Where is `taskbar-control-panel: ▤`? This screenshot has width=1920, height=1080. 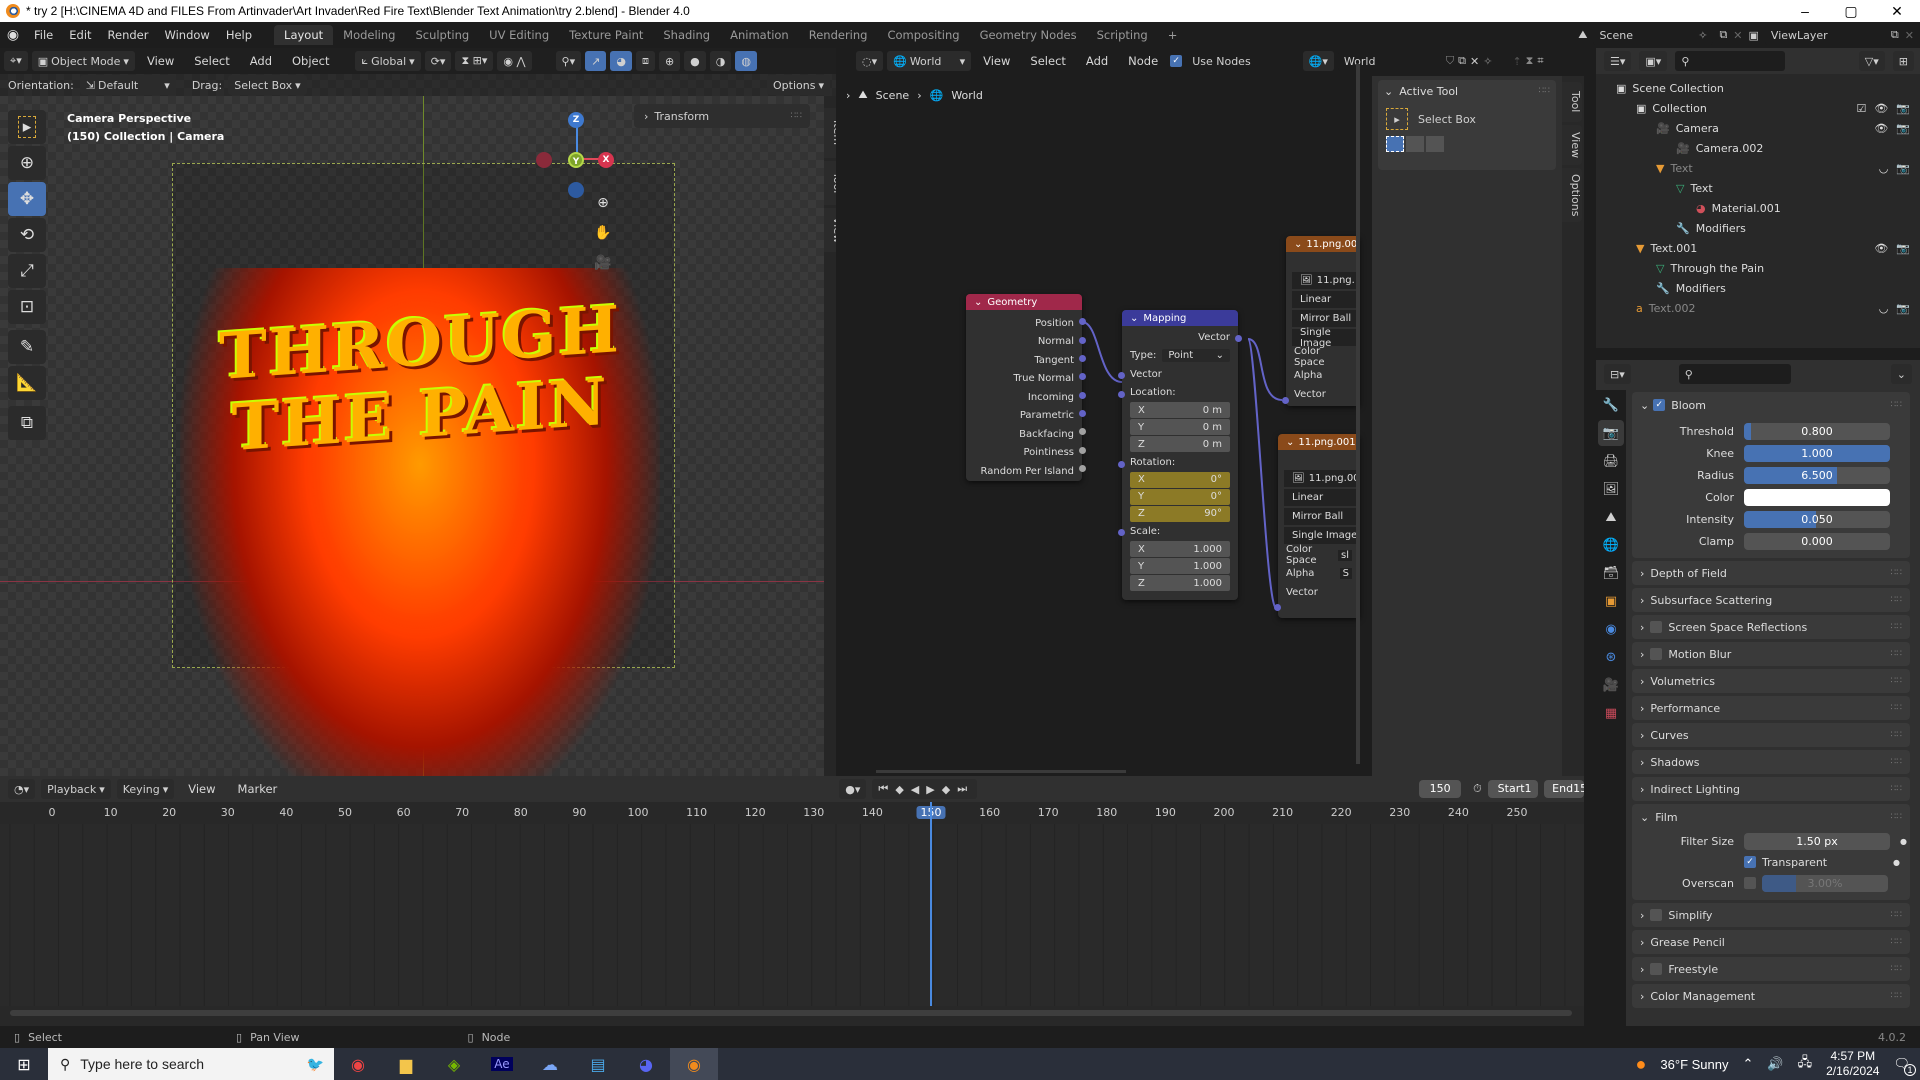 taskbar-control-panel: ▤ is located at coordinates (598, 1064).